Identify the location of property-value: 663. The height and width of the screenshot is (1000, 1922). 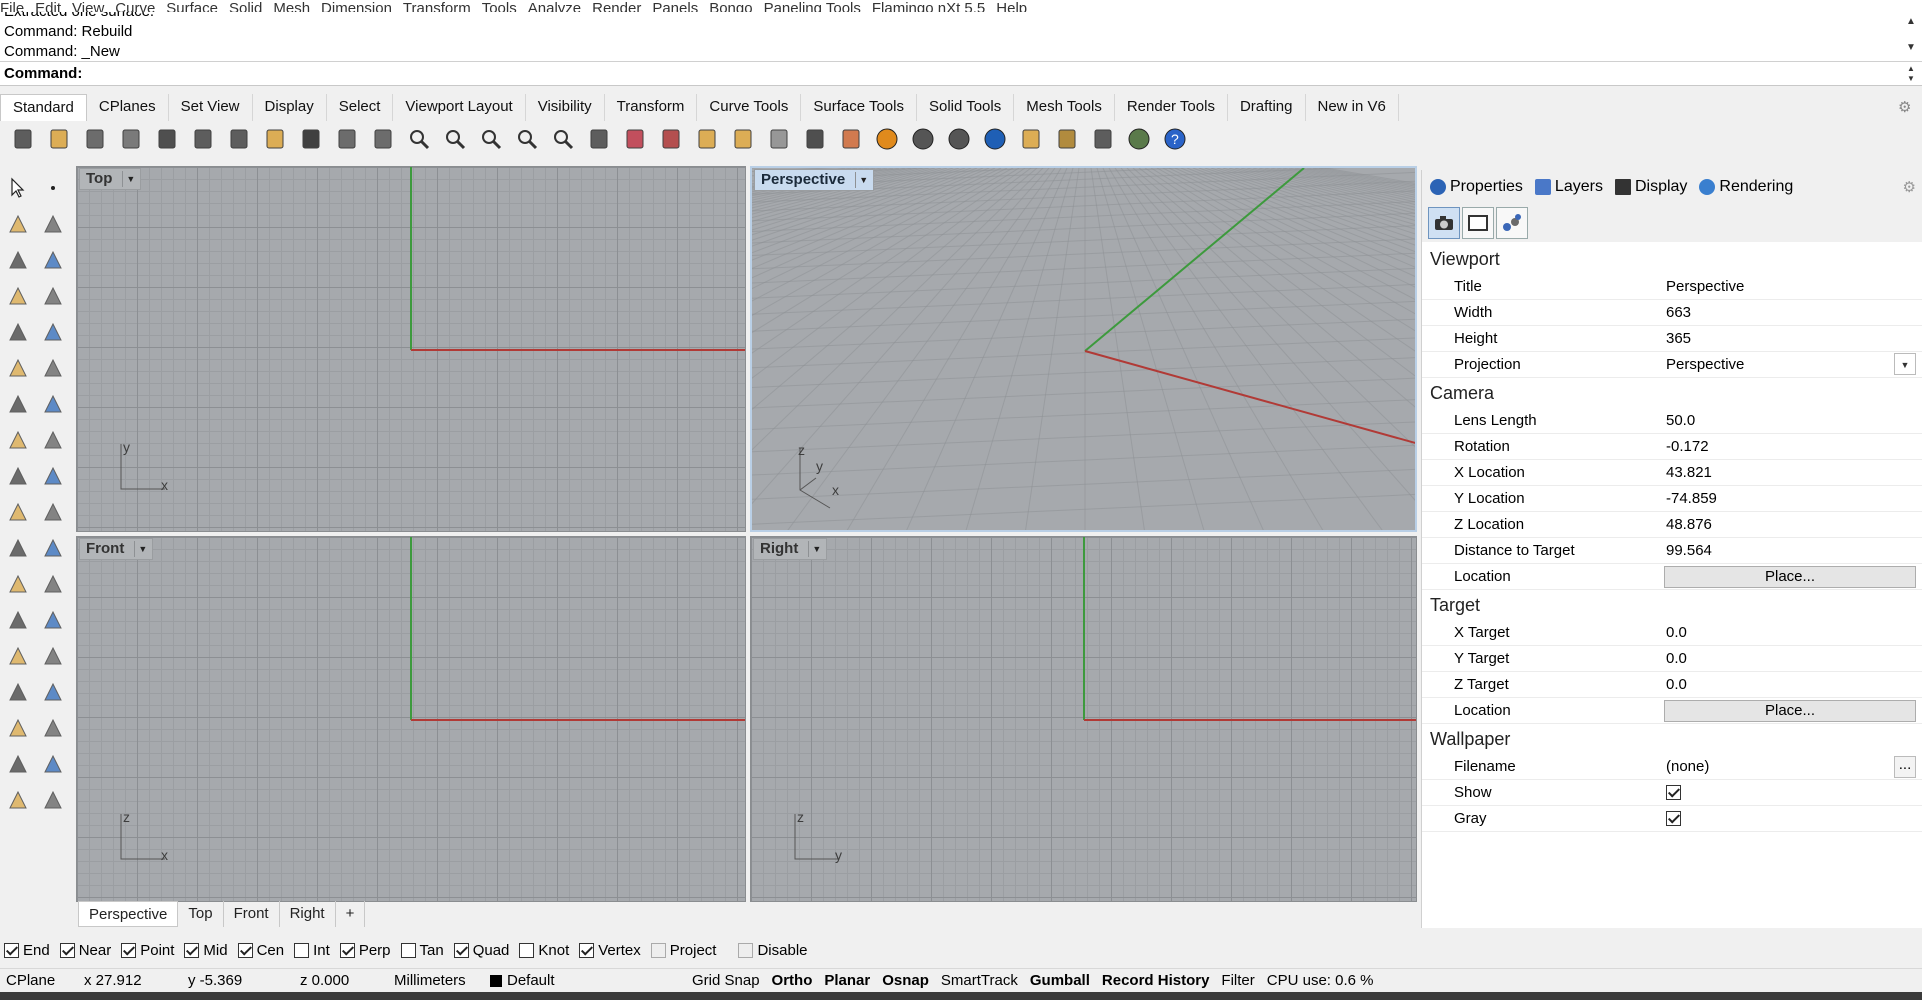
(1792, 312).